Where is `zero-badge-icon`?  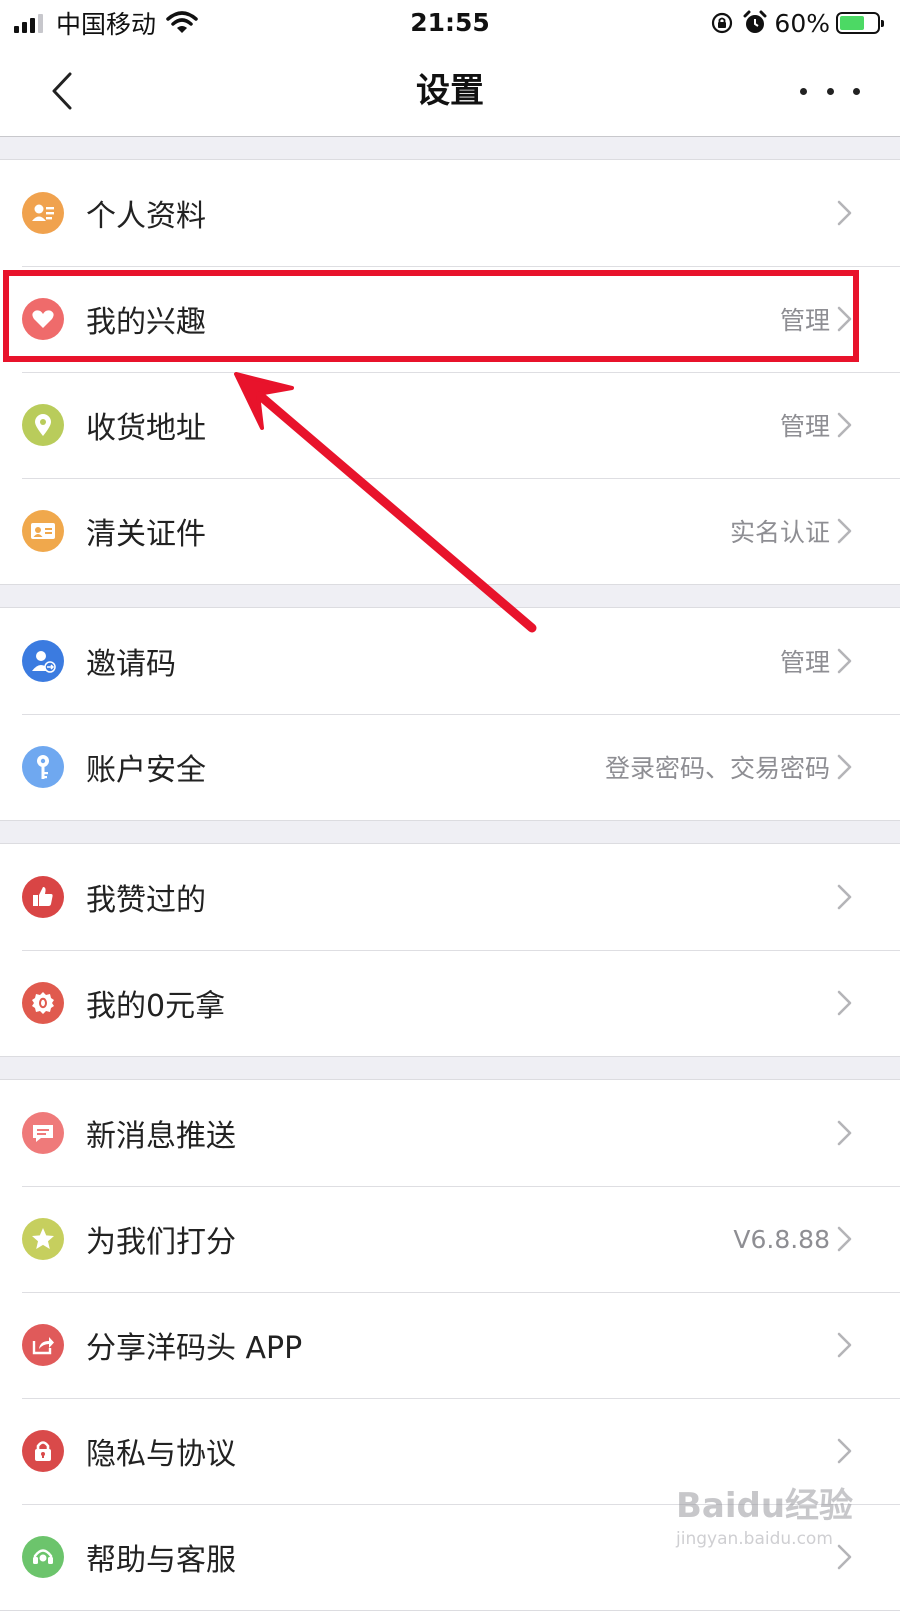 zero-badge-icon is located at coordinates (43, 1003).